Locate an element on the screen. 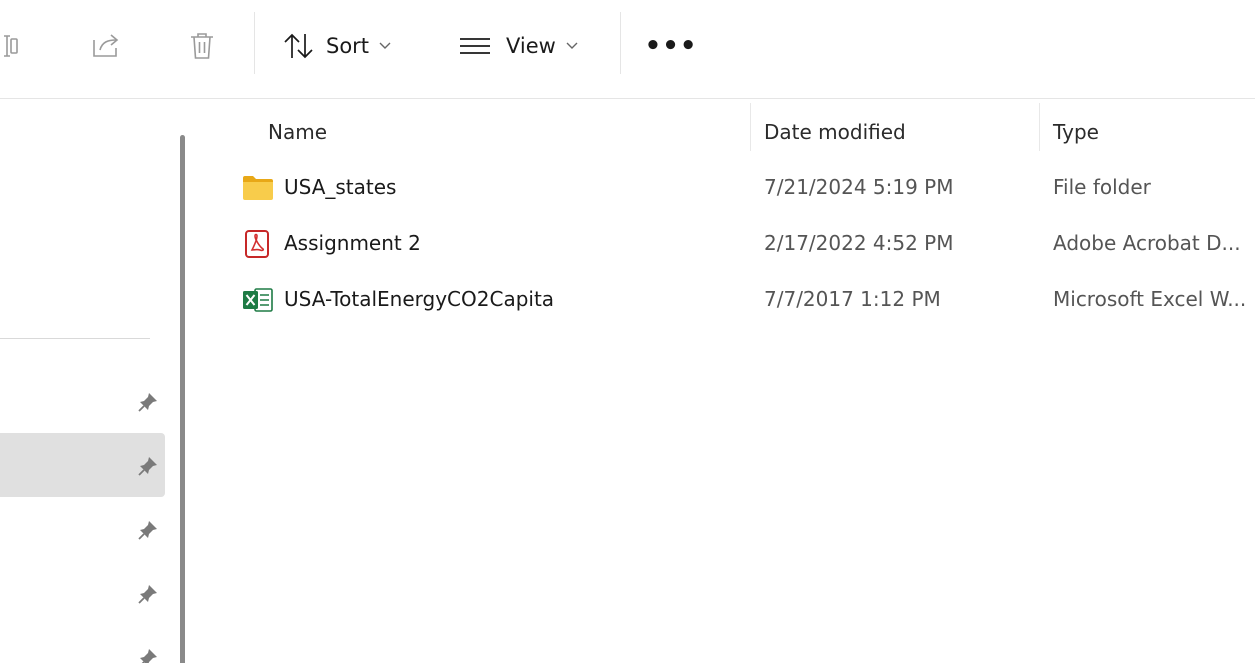 This screenshot has width=1255, height=663. rename-icon is located at coordinates (11, 46).